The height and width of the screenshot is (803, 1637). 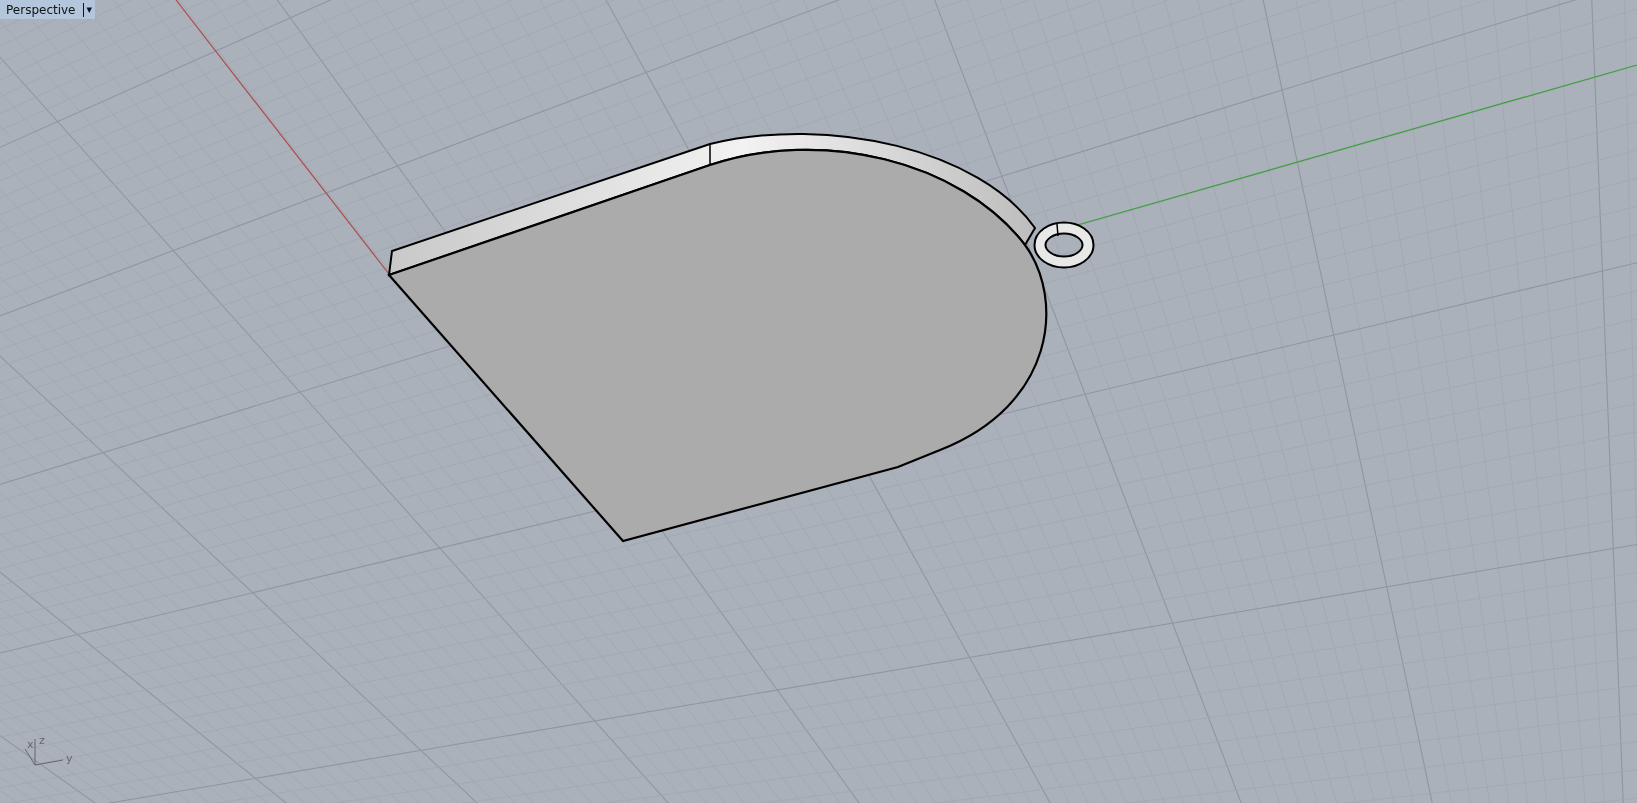 I want to click on caret-icon: ▾, so click(x=89, y=9).